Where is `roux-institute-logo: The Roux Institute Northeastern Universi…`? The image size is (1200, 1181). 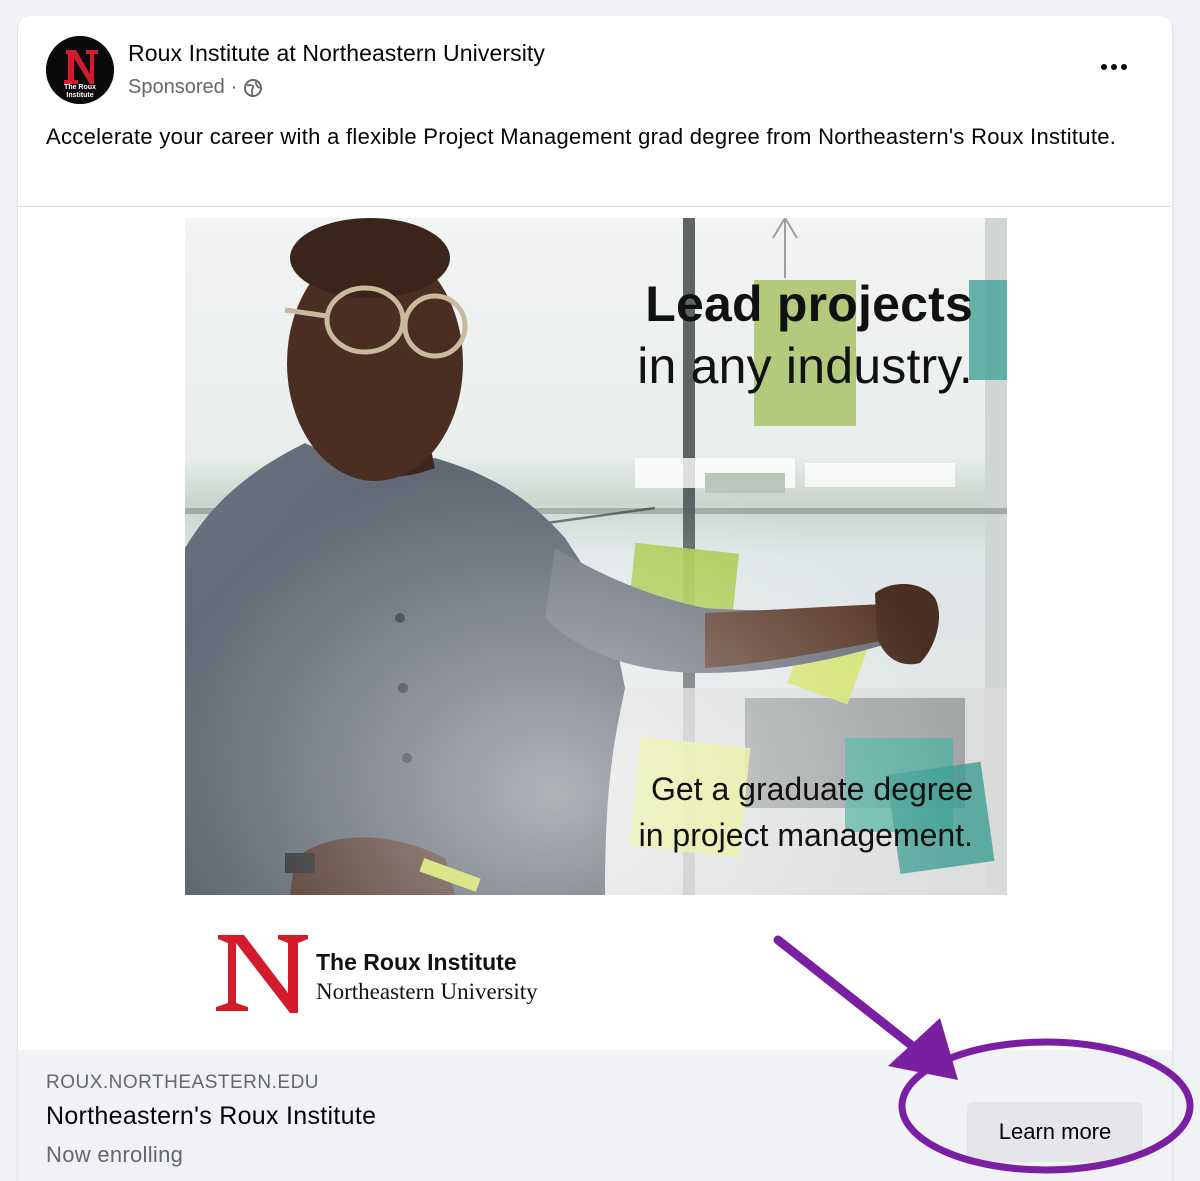 roux-institute-logo: The Roux Institute Northeastern Universi… is located at coordinates (414, 973).